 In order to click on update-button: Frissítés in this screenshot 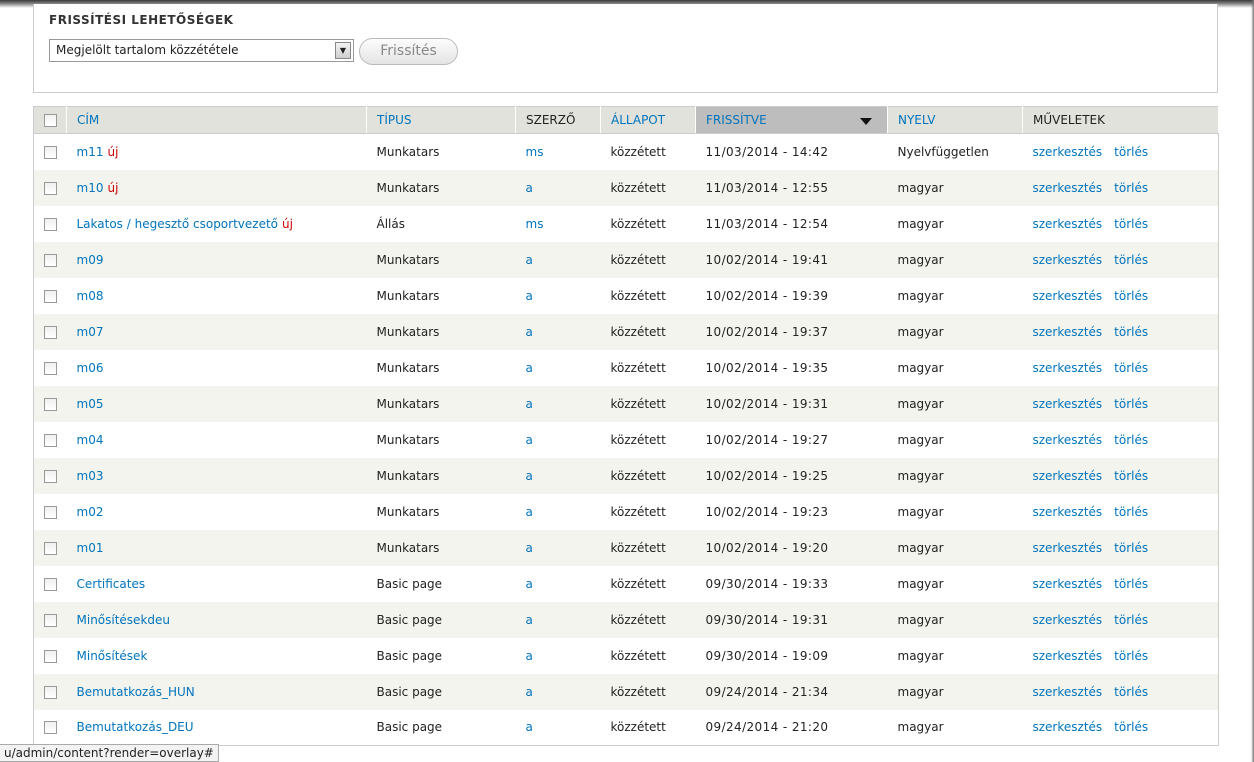, I will do `click(408, 51)`.